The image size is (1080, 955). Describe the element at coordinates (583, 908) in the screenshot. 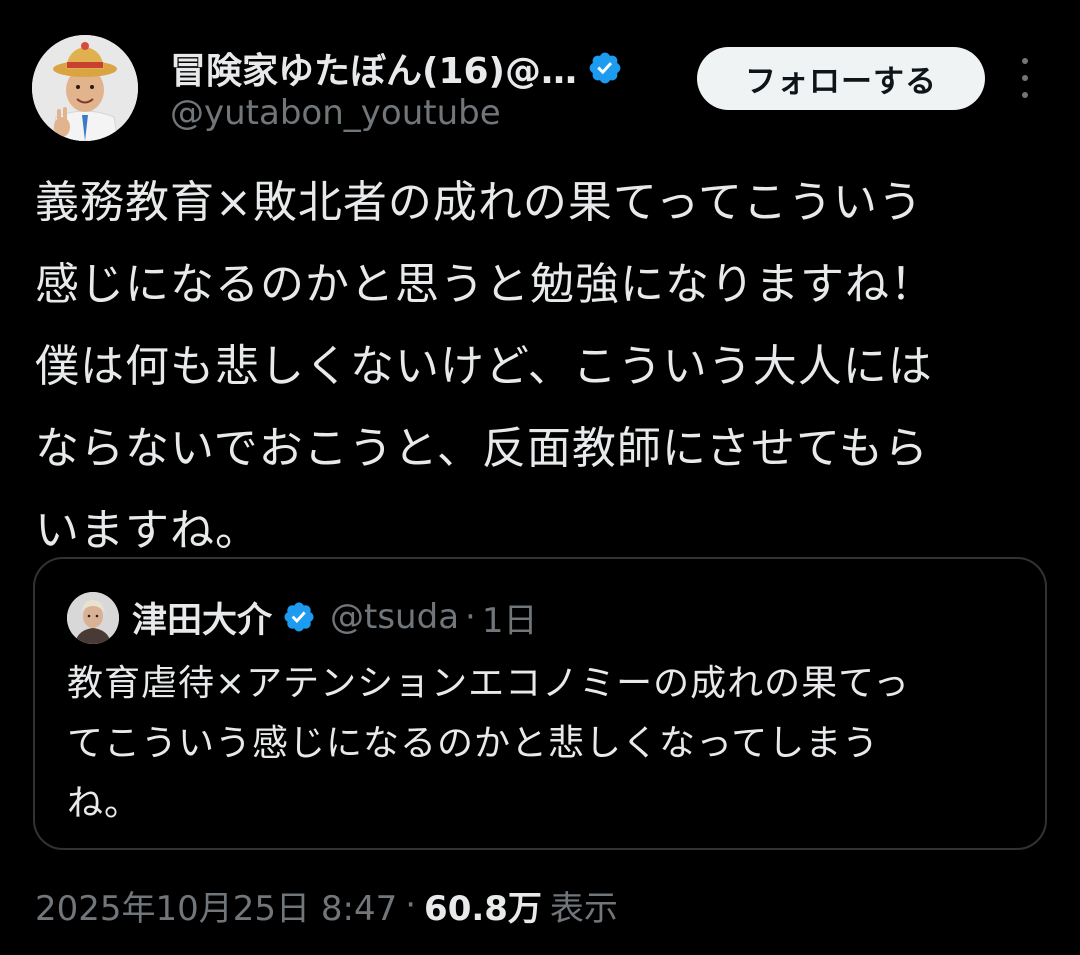

I see `view-count-label: 表示` at that location.